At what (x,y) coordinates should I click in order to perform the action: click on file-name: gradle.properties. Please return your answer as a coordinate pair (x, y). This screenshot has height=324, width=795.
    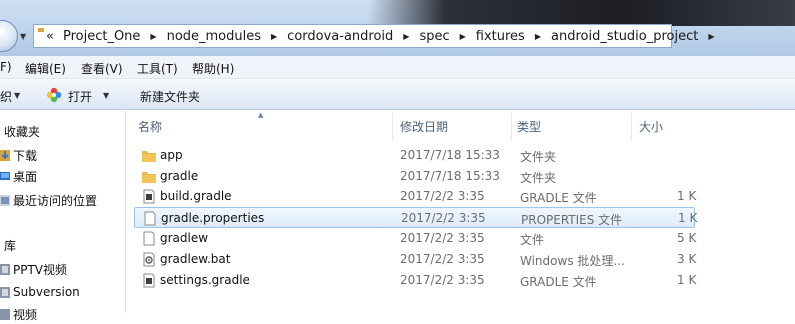
    Looking at the image, I should click on (213, 218).